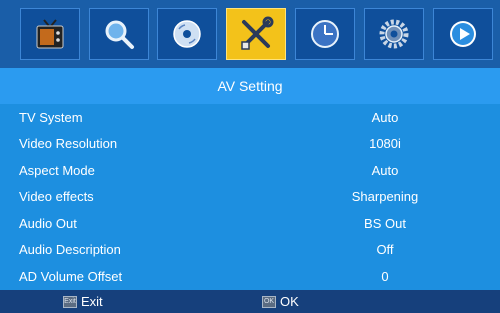  Describe the element at coordinates (70, 250) in the screenshot. I see `setting-label: Audio Description` at that location.